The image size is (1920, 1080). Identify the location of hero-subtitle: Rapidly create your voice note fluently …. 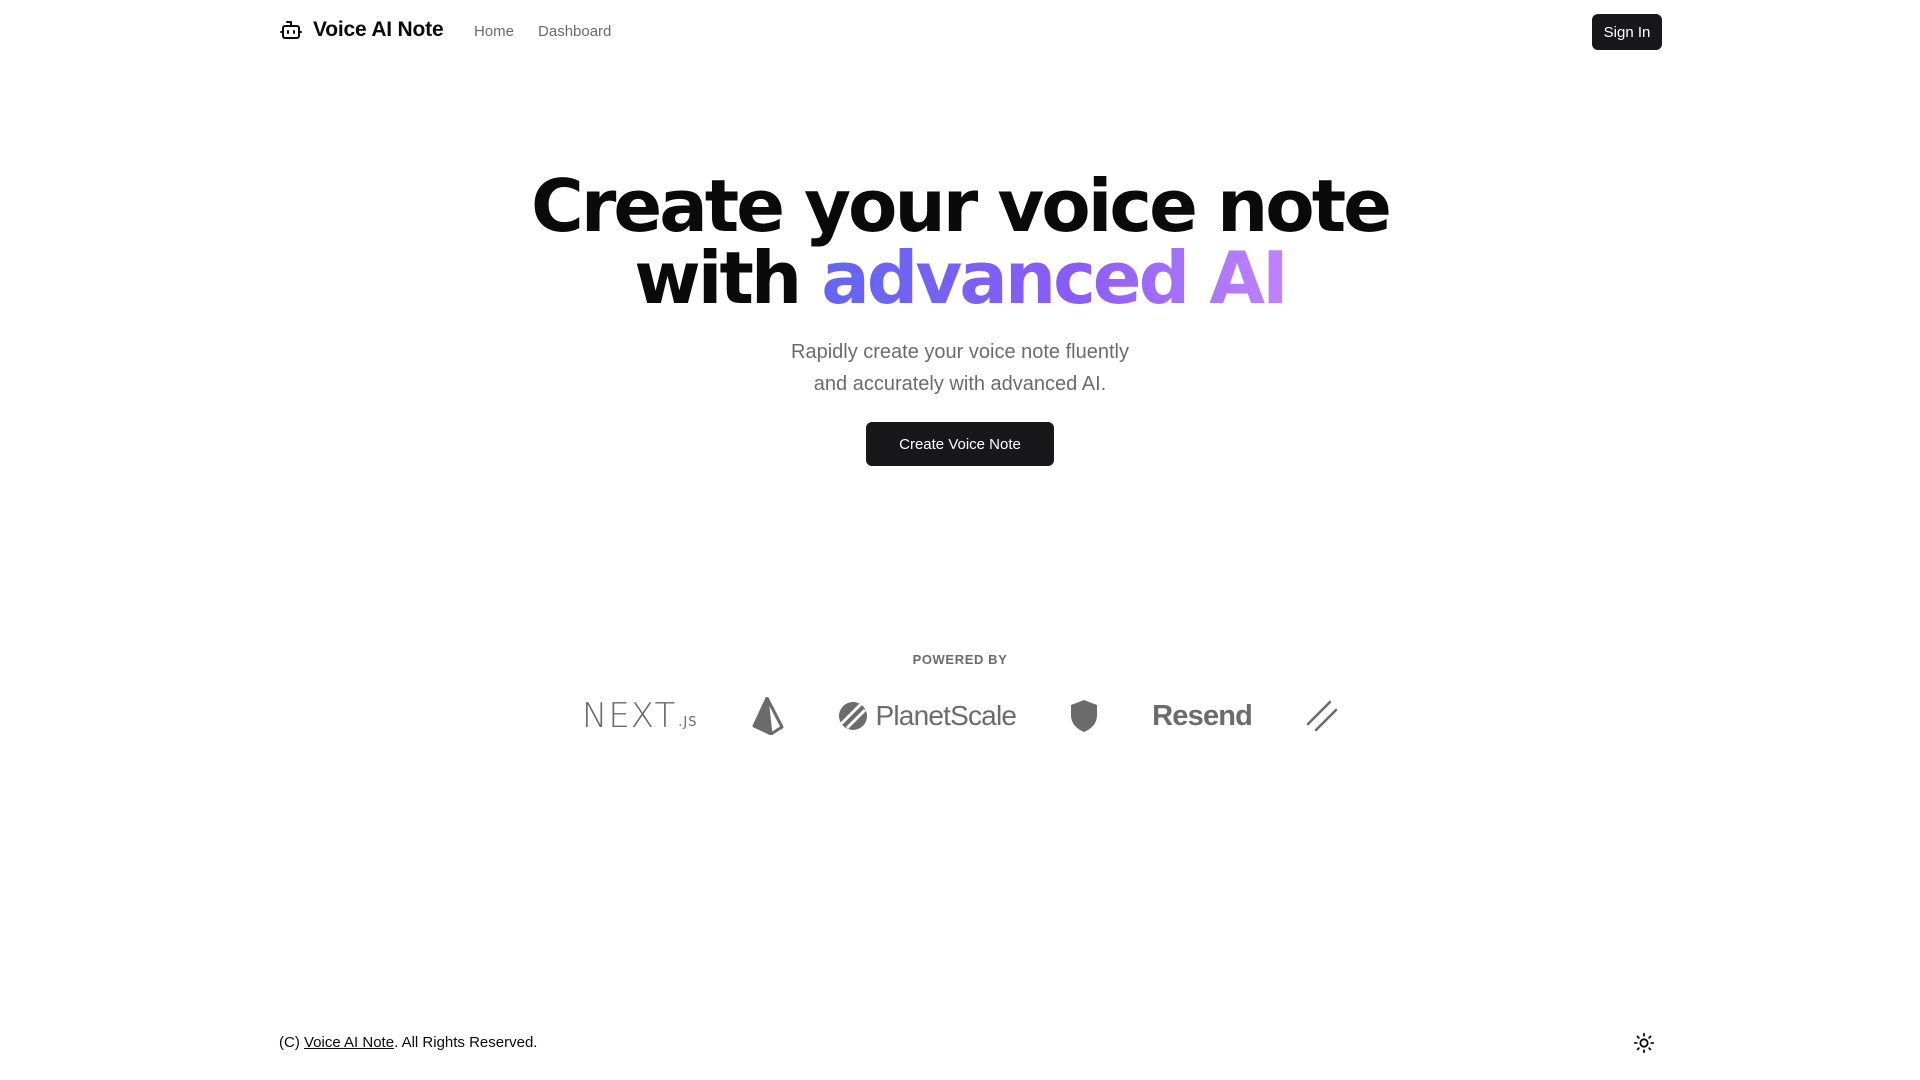
(960, 368).